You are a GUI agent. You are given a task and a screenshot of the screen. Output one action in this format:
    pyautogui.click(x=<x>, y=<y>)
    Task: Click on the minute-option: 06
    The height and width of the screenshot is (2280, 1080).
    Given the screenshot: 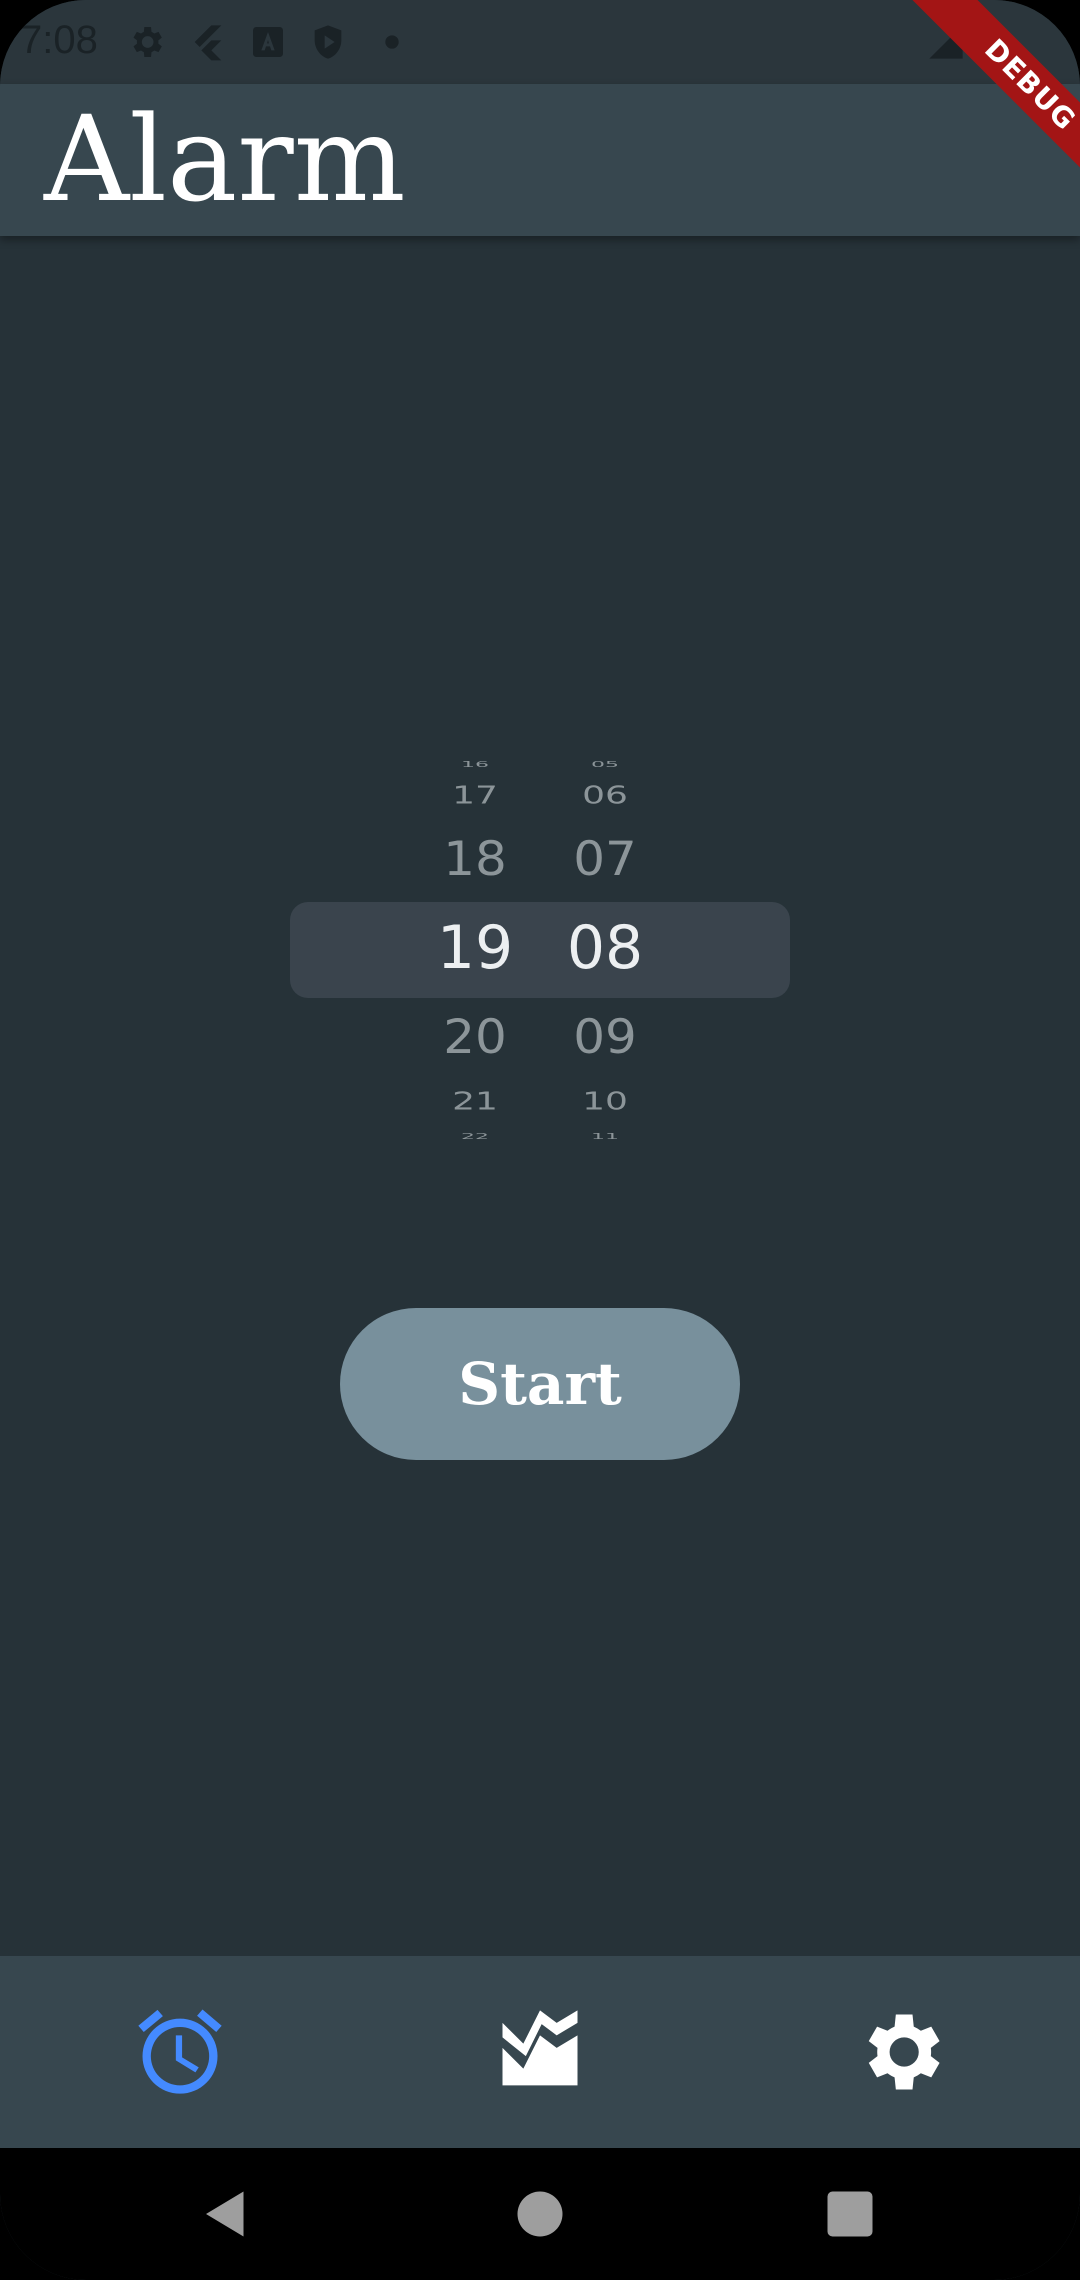 What is the action you would take?
    pyautogui.click(x=605, y=796)
    